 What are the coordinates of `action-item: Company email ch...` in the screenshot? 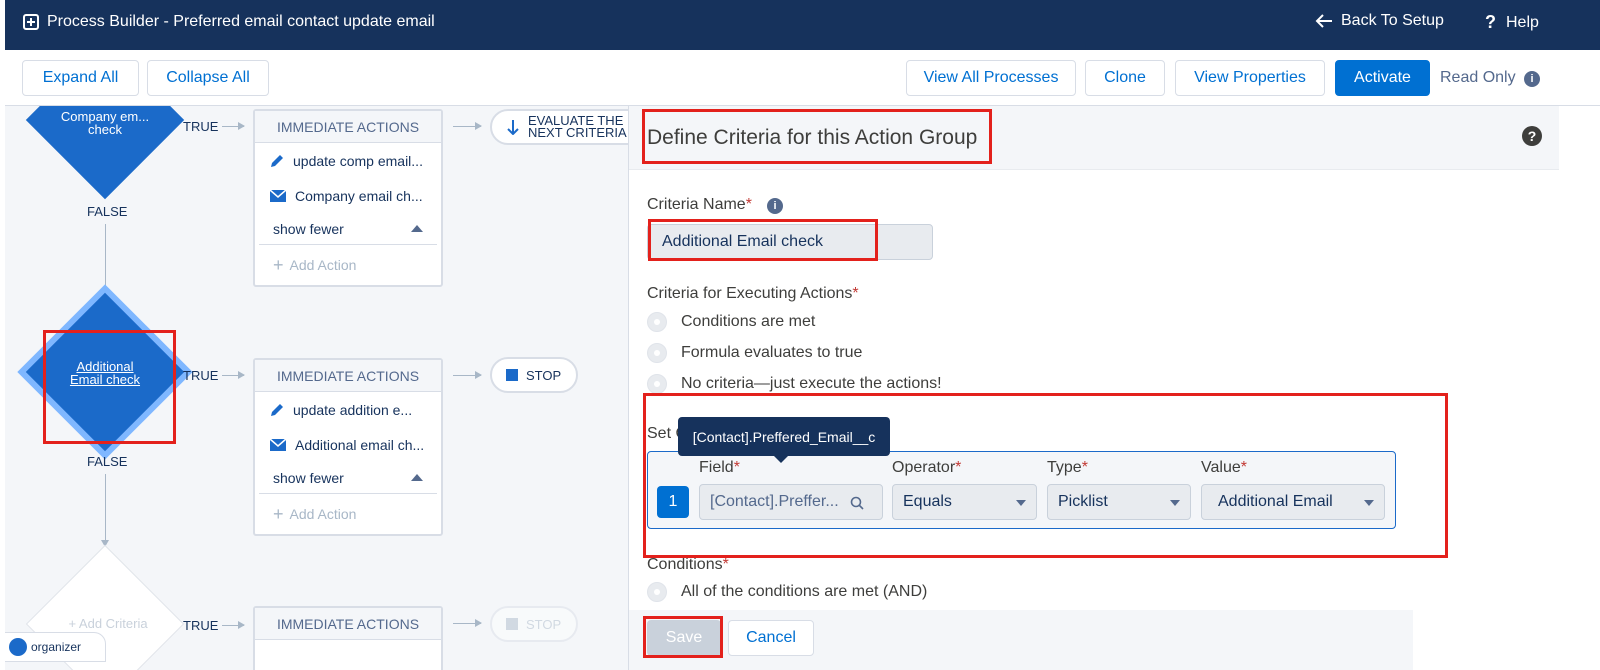 It's located at (348, 195).